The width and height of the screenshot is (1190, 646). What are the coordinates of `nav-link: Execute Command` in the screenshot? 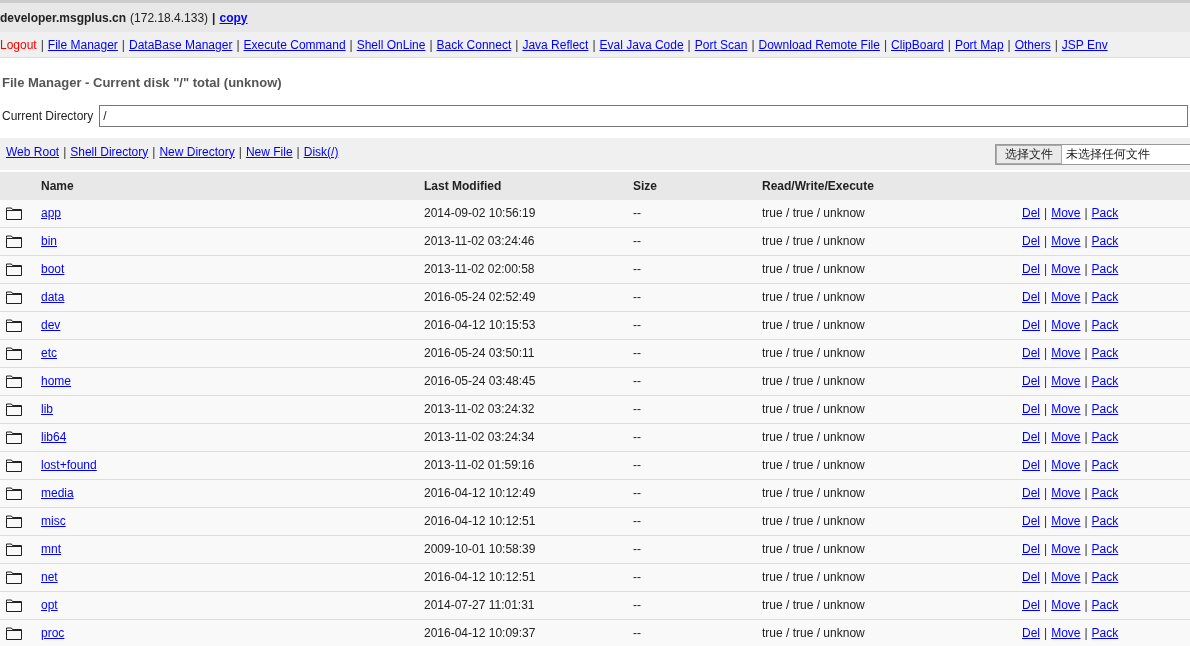 It's located at (294, 44).